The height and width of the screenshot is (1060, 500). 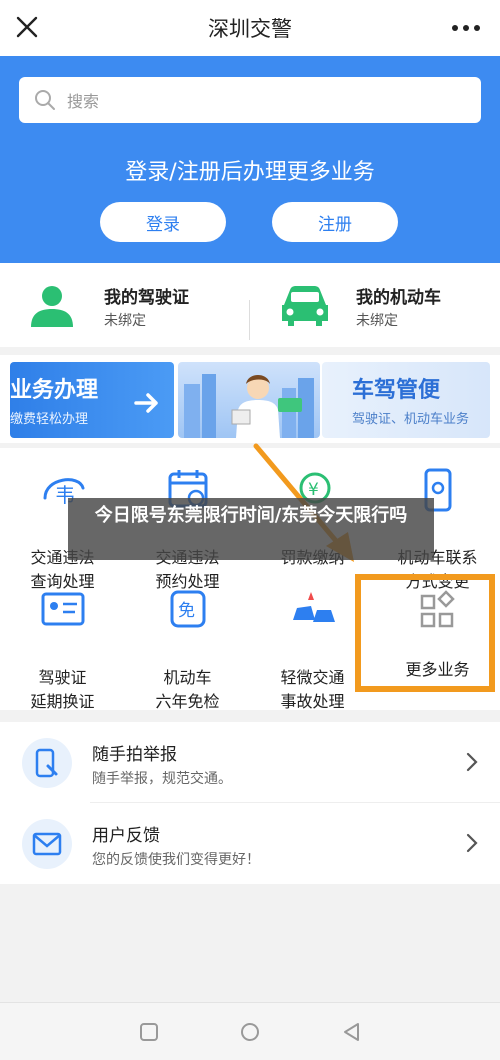 I want to click on banner-carousel: 业务办理 缴费轻松办理 车驾管便 驾驶证、机动车业务, so click(x=250, y=399).